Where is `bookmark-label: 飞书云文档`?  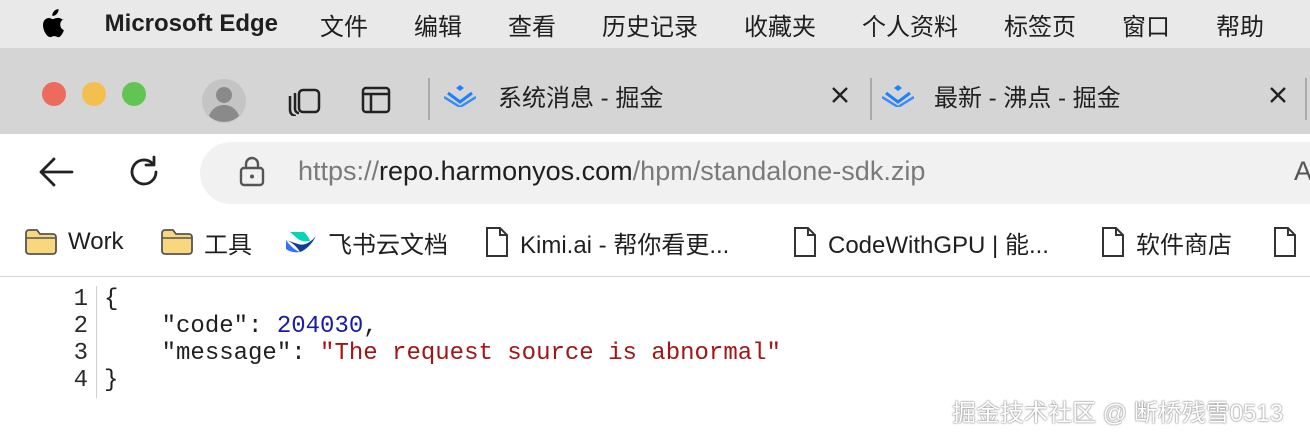
bookmark-label: 飞书云文档 is located at coordinates (388, 245).